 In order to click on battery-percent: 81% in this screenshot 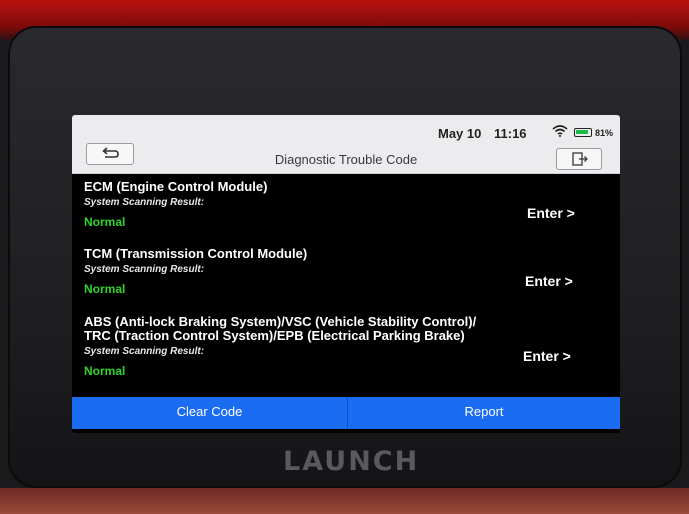, I will do `click(604, 133)`.